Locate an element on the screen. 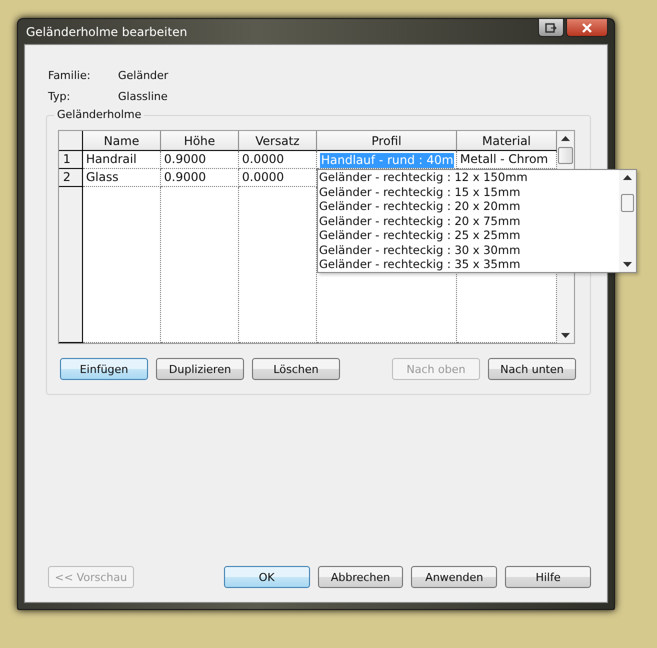  dropdown-option: Geländer - rechteckig : 20 x 75mm is located at coordinates (469, 221).